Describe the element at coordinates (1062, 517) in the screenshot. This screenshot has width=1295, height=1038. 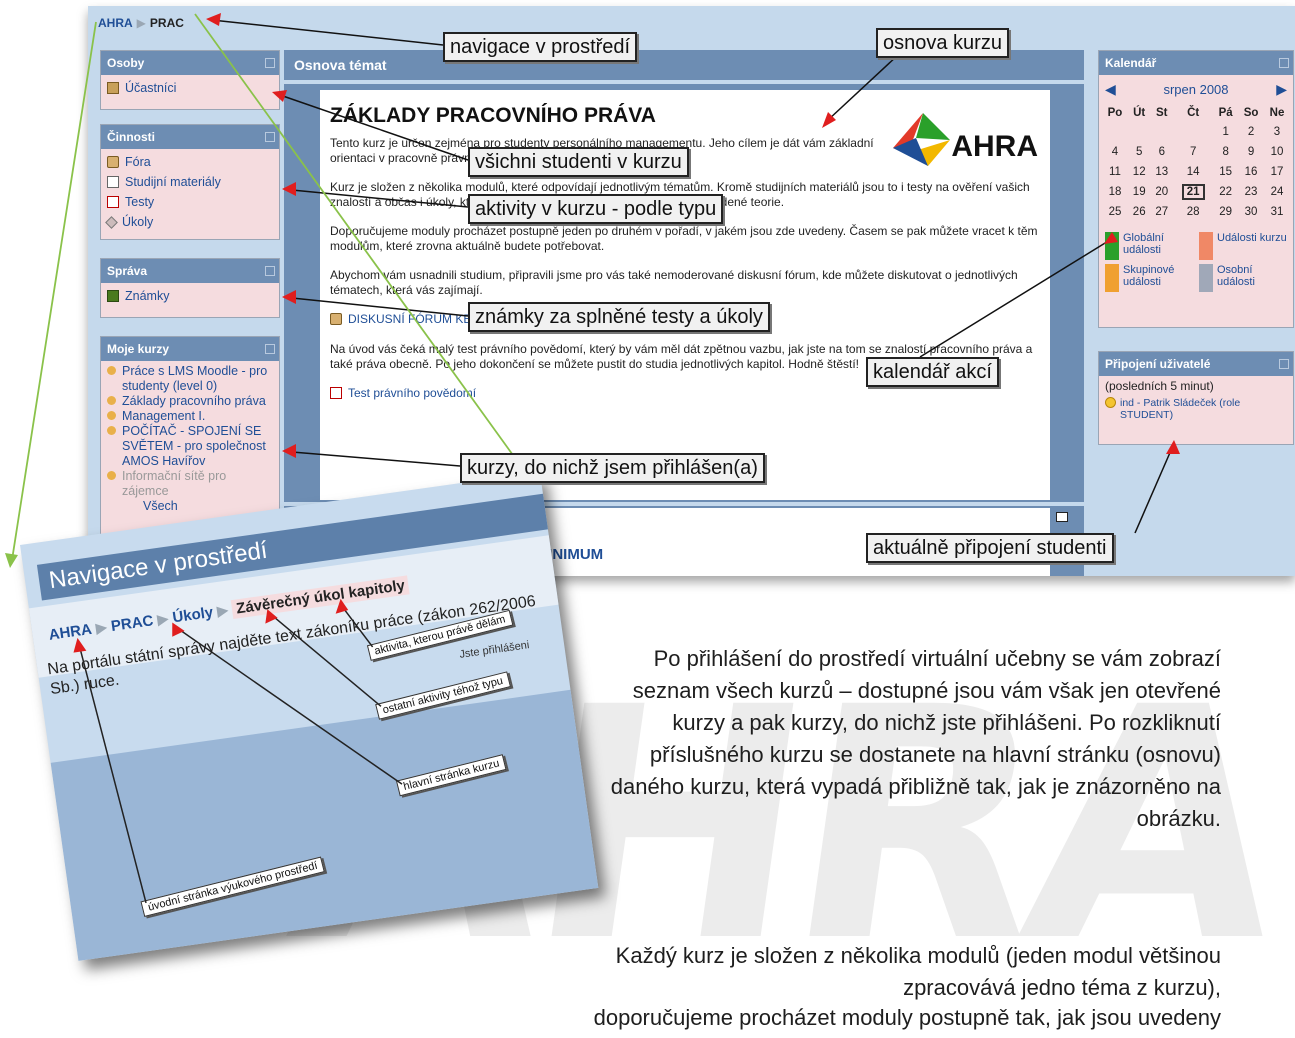
I see `section-toggle-icon` at that location.